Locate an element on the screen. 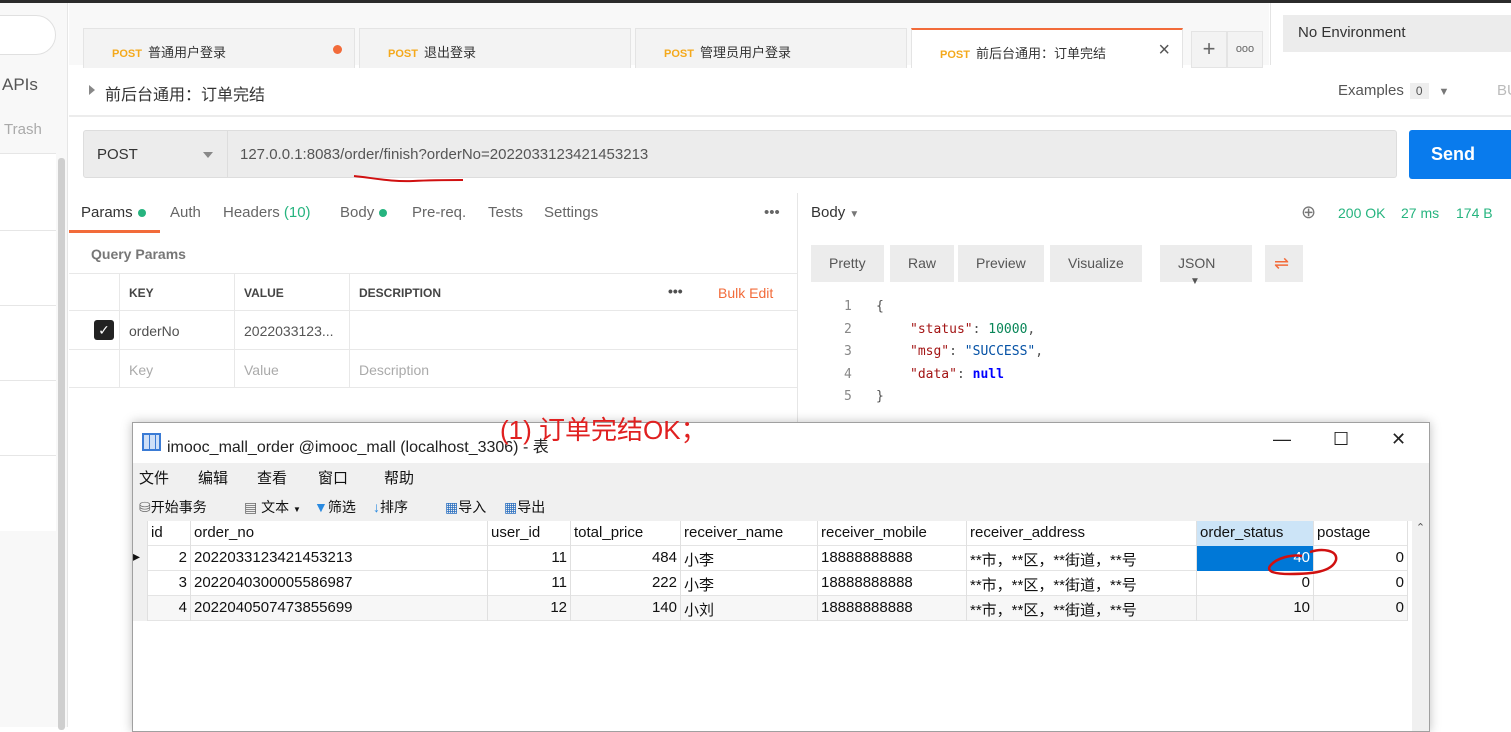 The width and height of the screenshot is (1511, 732). json-line-msg: "msg": "SUCCESS", is located at coordinates (977, 351).